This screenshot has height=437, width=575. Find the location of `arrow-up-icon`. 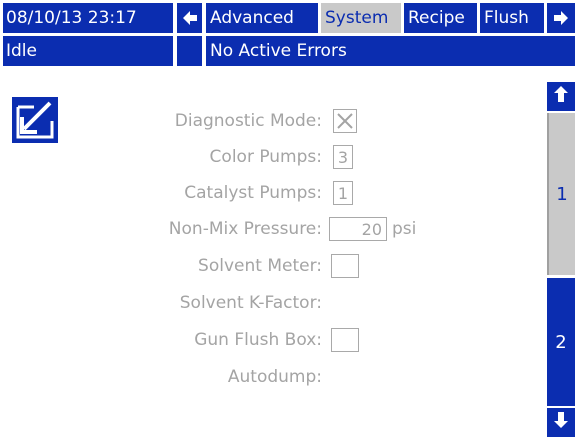

arrow-up-icon is located at coordinates (561, 96).